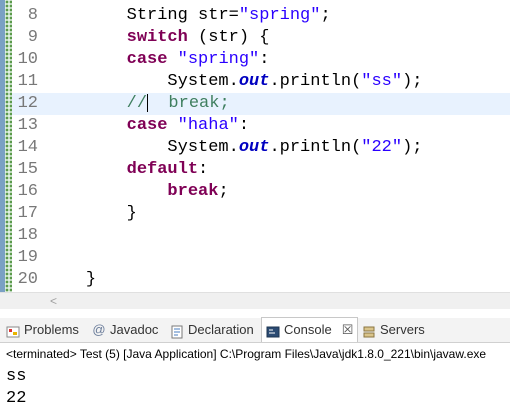 This screenshot has height=411, width=510. What do you see at coordinates (193, 191) in the screenshot?
I see `code-token: break` at bounding box center [193, 191].